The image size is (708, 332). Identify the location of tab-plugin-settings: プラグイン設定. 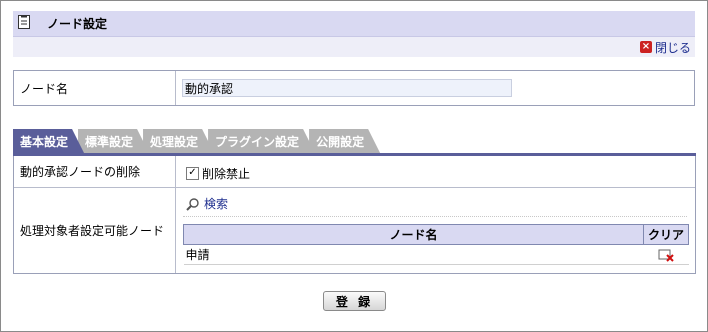
(261, 141).